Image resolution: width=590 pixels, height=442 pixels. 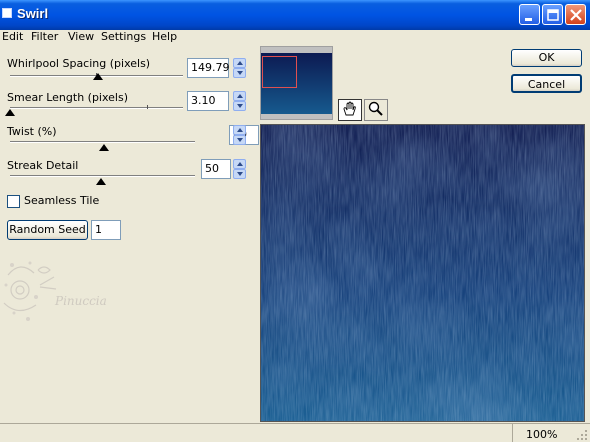 What do you see at coordinates (81, 301) in the screenshot?
I see `watermark-text: Pinuccia` at bounding box center [81, 301].